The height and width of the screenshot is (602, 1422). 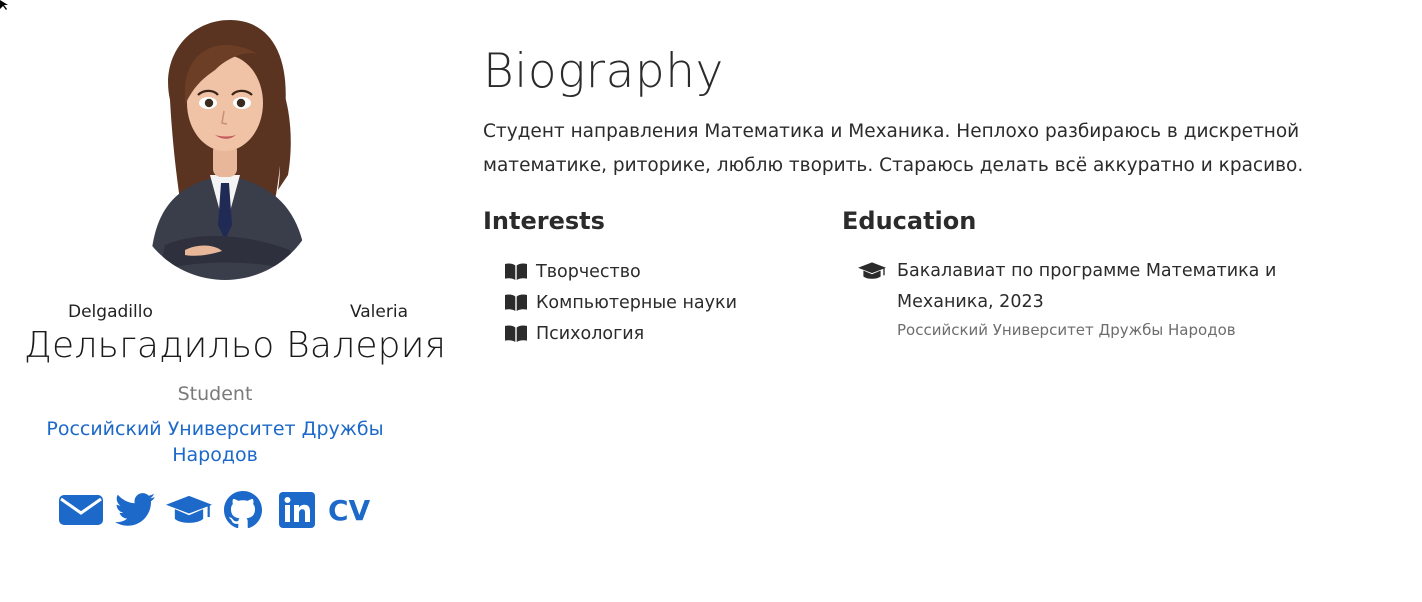 I want to click on linkedin-icon, so click(x=297, y=510).